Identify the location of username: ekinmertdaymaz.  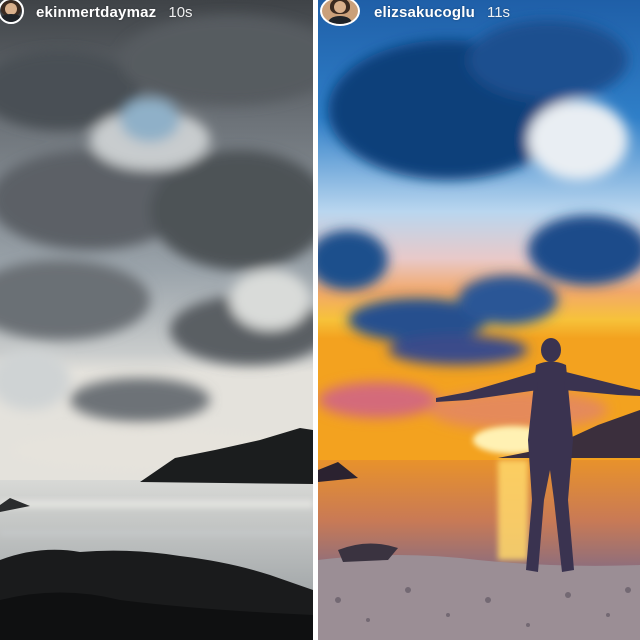
(96, 12).